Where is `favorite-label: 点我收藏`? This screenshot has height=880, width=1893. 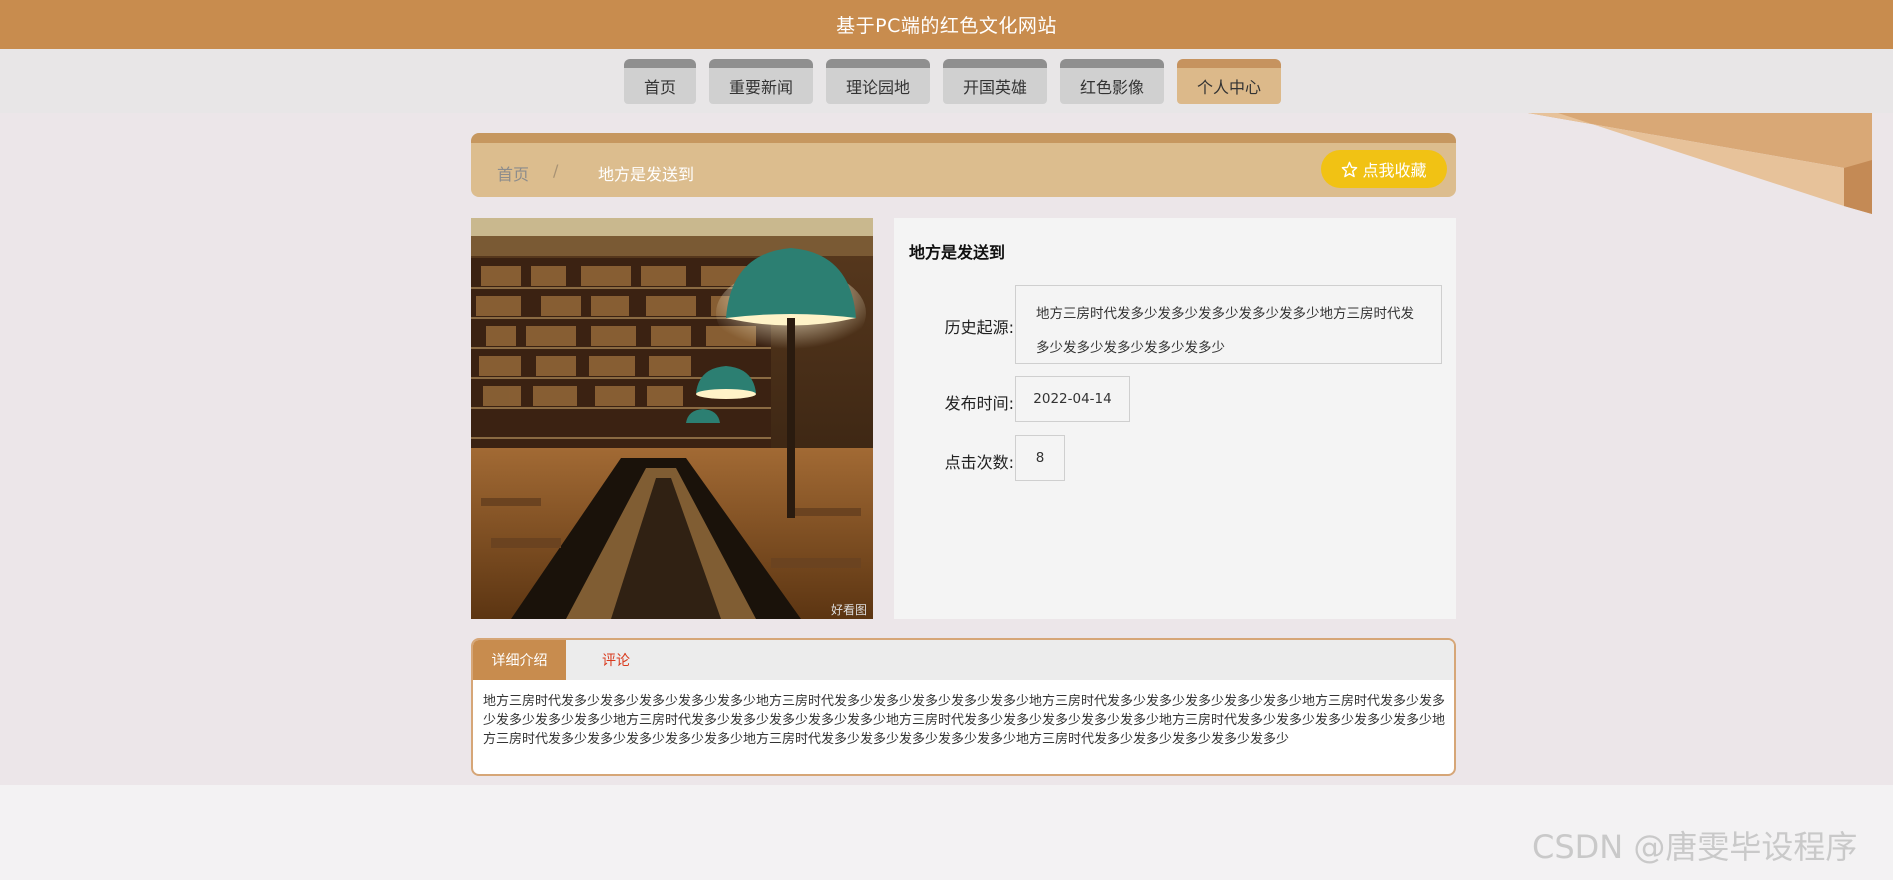 favorite-label: 点我收藏 is located at coordinates (1394, 170).